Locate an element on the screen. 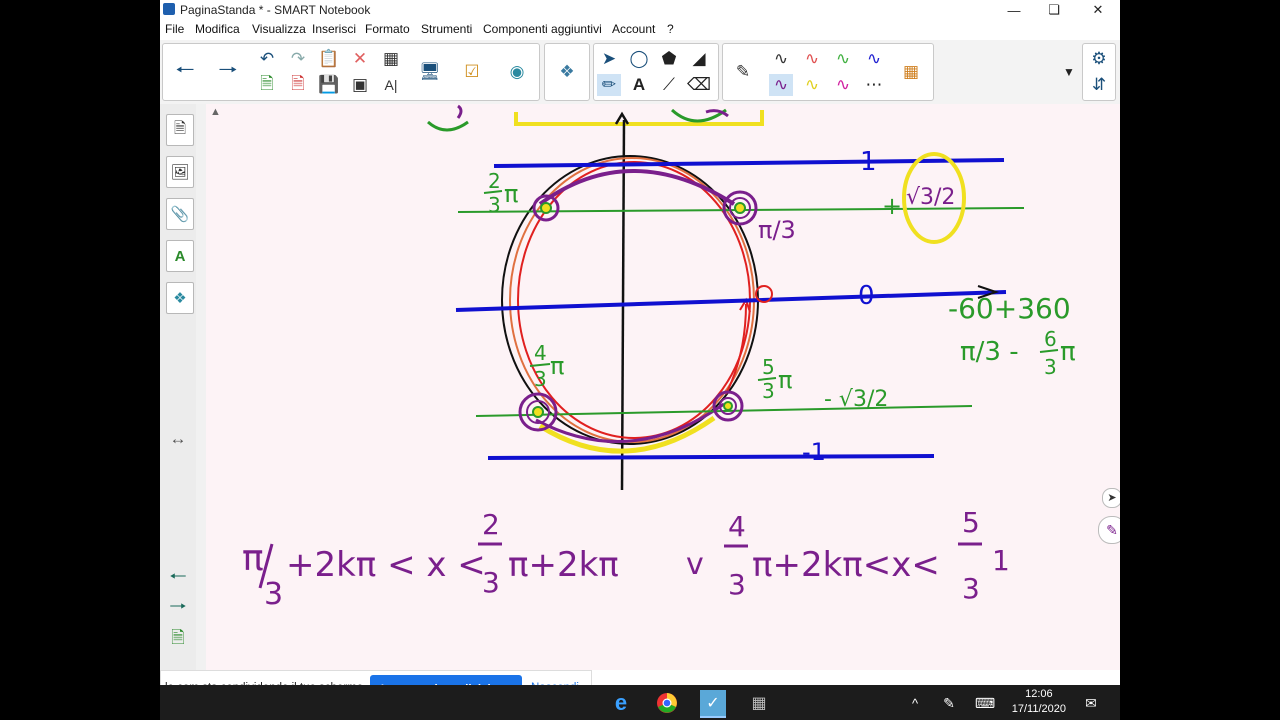 The image size is (1280, 720). label-4-3pi-bar is located at coordinates (540, 365).